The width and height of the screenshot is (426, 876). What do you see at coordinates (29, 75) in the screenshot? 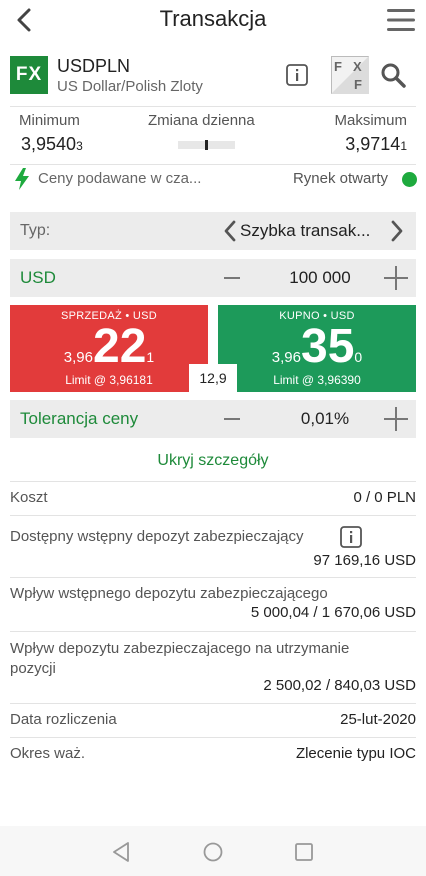
I see `fx-badge: FX` at bounding box center [29, 75].